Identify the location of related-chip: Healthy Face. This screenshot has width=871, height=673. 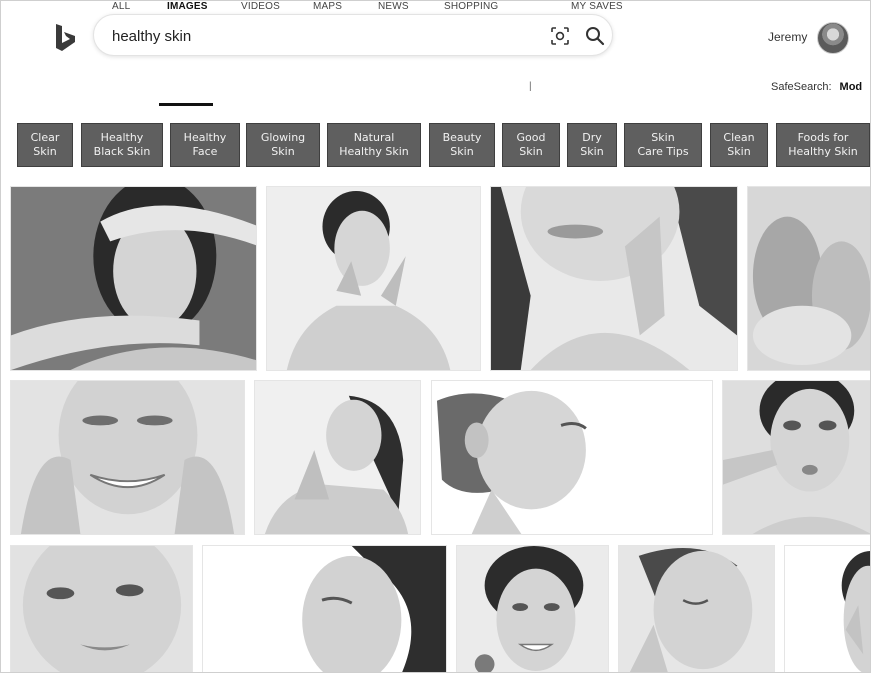
(205, 145).